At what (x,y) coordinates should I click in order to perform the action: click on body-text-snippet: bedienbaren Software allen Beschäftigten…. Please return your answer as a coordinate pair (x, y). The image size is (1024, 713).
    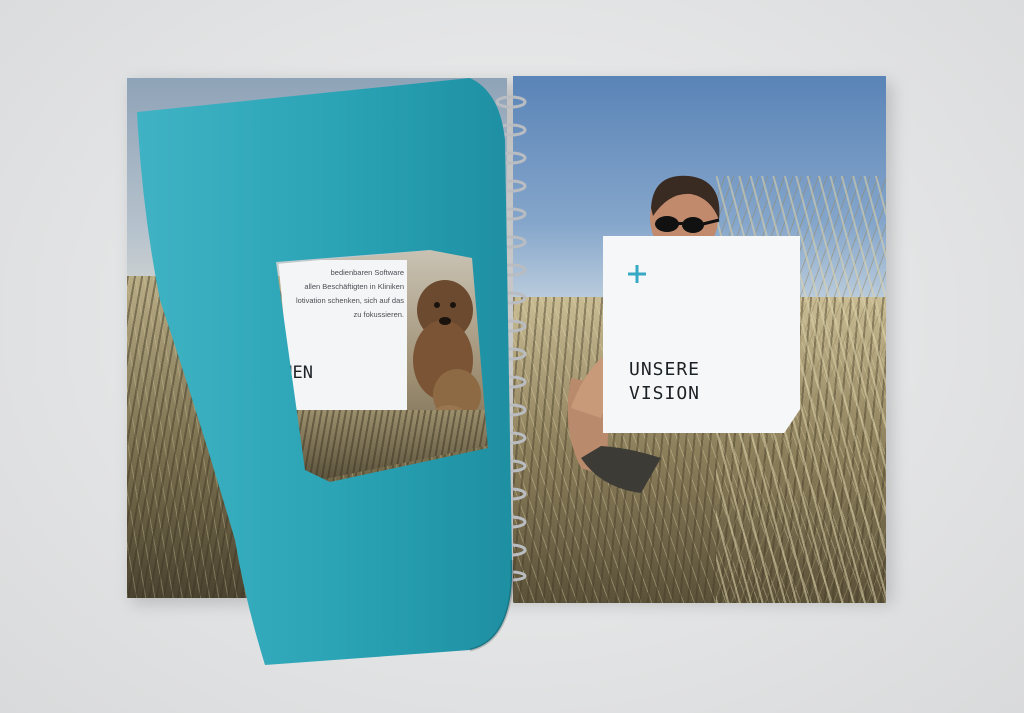
    Looking at the image, I should click on (350, 293).